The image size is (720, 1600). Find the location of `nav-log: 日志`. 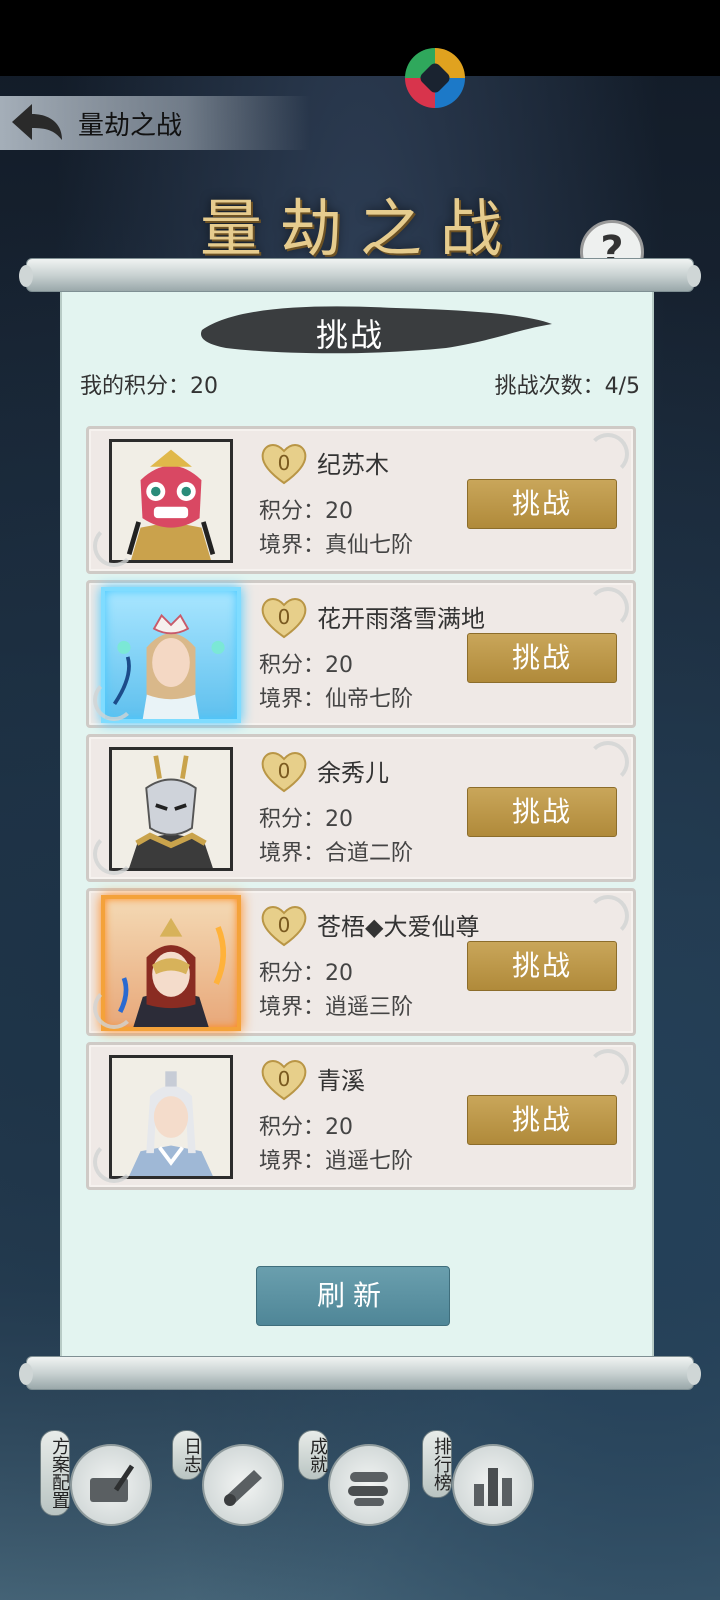

nav-log: 日志 is located at coordinates (232, 1485).